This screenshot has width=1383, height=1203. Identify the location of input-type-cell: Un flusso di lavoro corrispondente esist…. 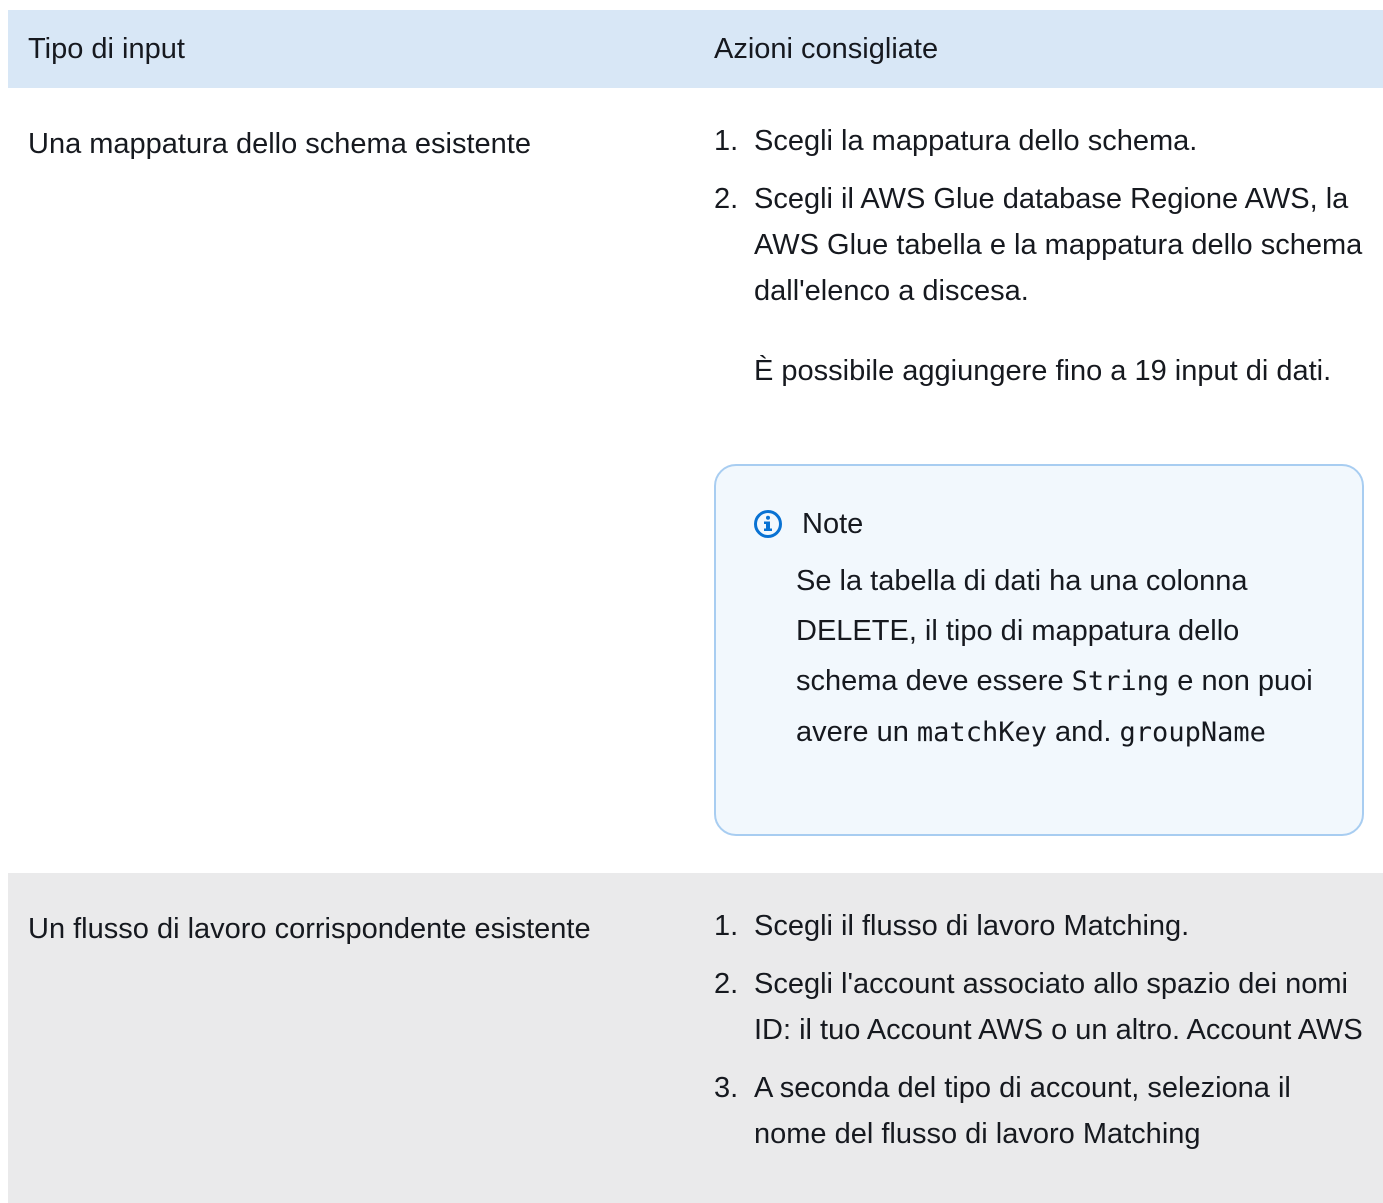
(309, 929).